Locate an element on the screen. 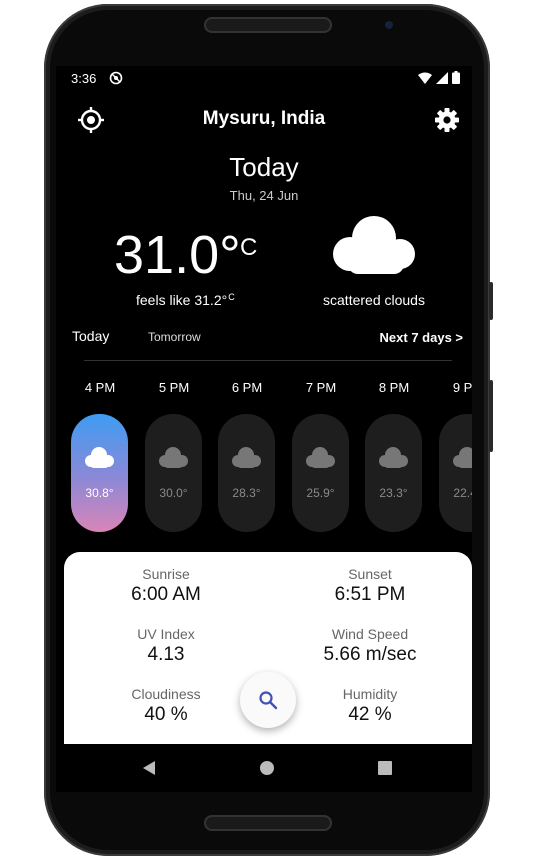 The height and width of the screenshot is (864, 536). hourly-temp: 23.3° is located at coordinates (393, 493).